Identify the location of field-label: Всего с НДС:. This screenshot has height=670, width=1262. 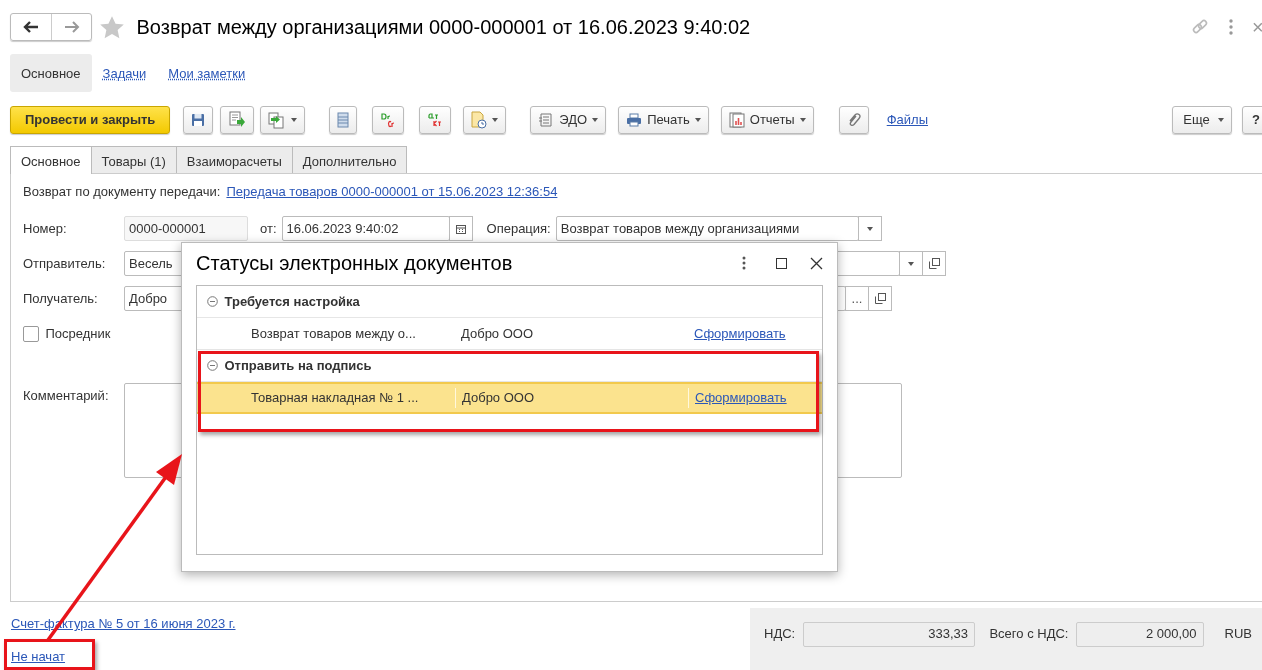
(1029, 634).